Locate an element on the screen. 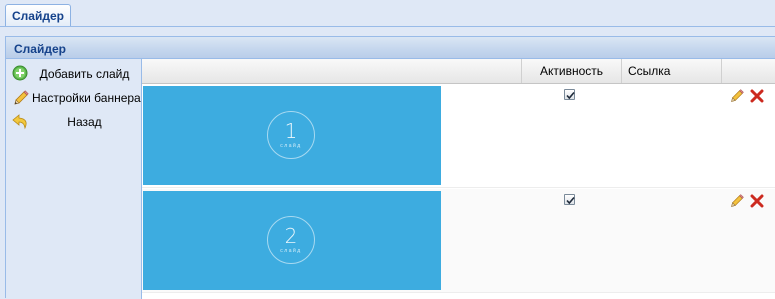 This screenshot has height=299, width=775. slide-thumbnail: 1 слайд is located at coordinates (292, 135).